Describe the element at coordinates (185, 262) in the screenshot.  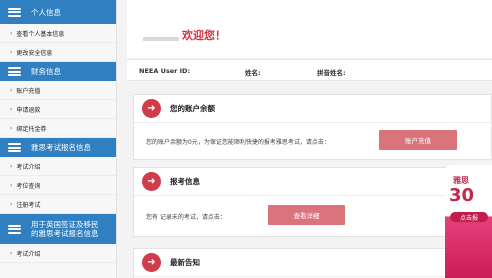
I see `panel-title: 最新告知` at that location.